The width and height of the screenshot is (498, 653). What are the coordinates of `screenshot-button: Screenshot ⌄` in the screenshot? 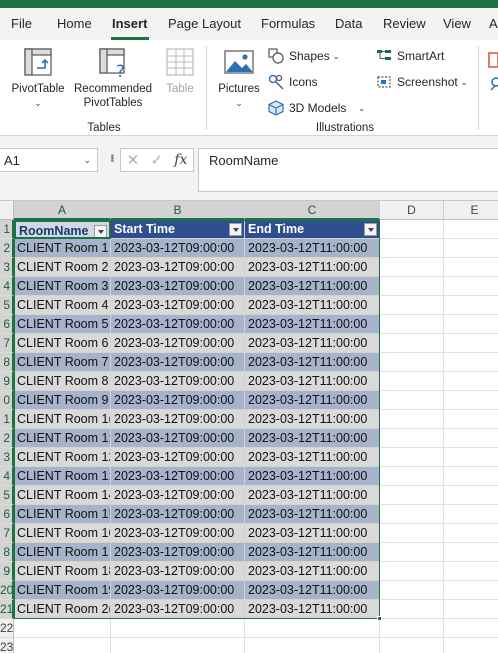 It's located at (421, 82).